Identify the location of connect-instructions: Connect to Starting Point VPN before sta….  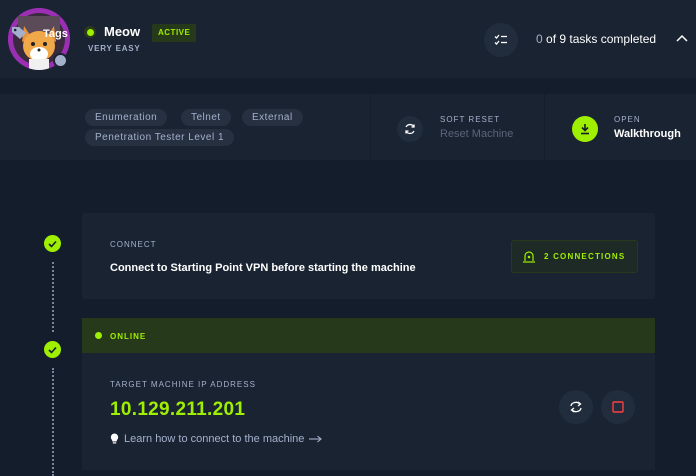
(263, 268).